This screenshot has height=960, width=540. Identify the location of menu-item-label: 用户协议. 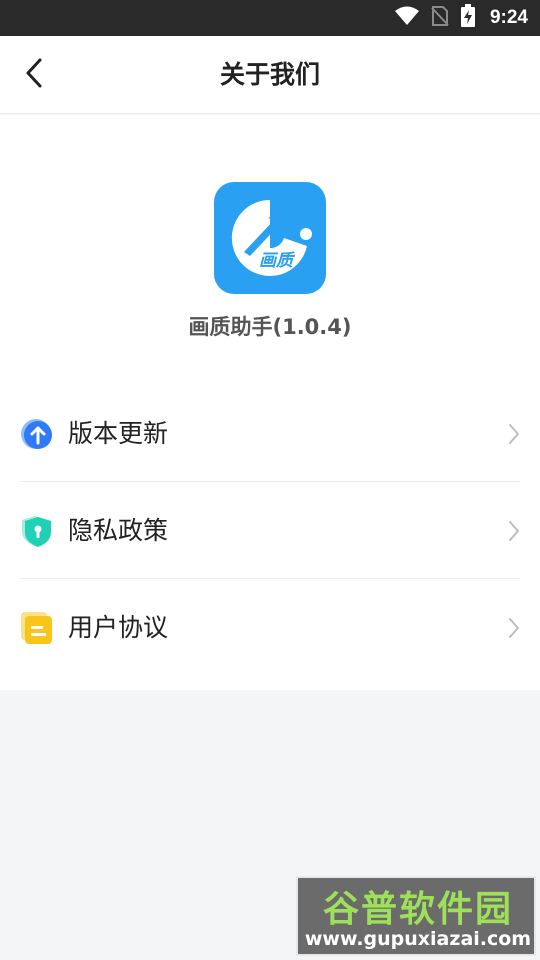
(118, 627).